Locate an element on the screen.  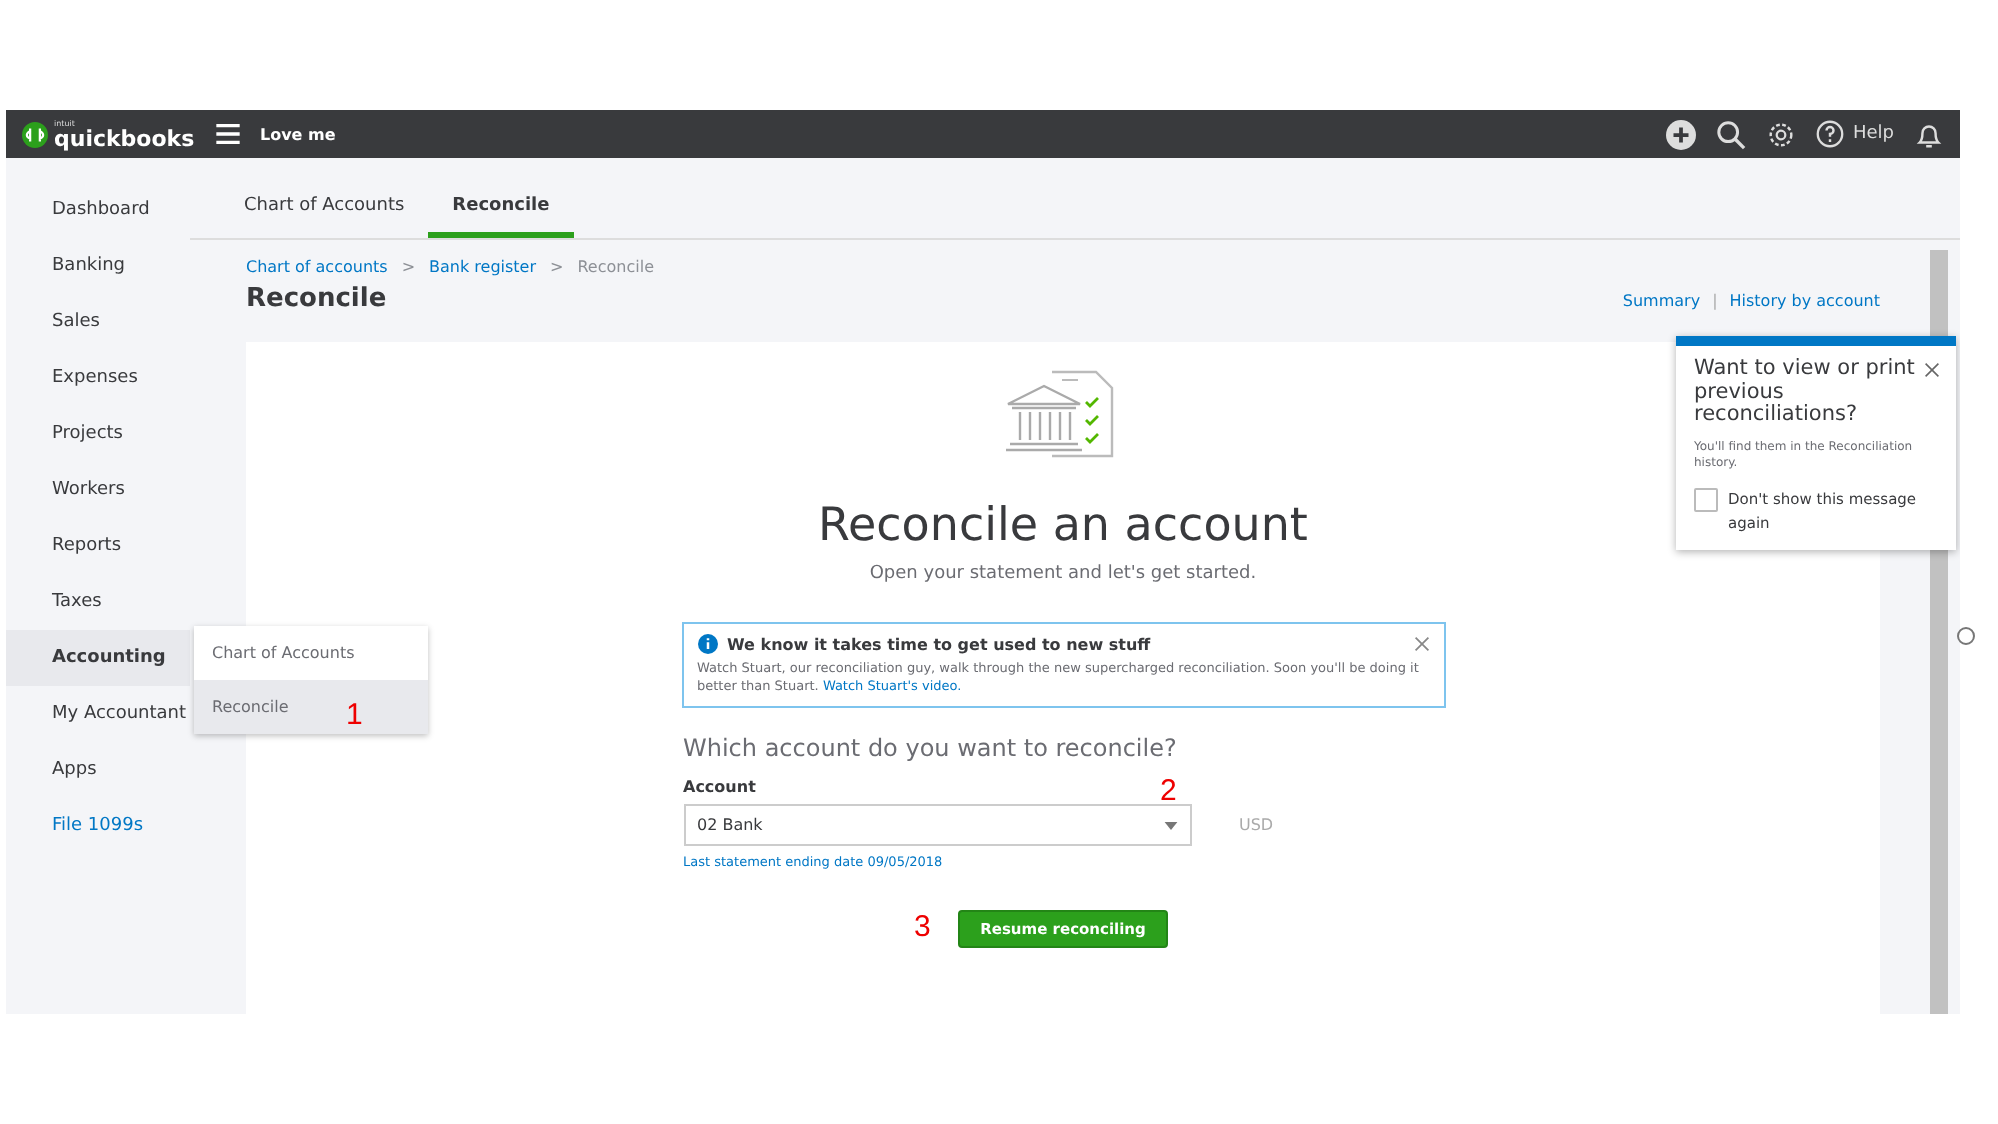
sidebar-item: Reports is located at coordinates (98, 546).